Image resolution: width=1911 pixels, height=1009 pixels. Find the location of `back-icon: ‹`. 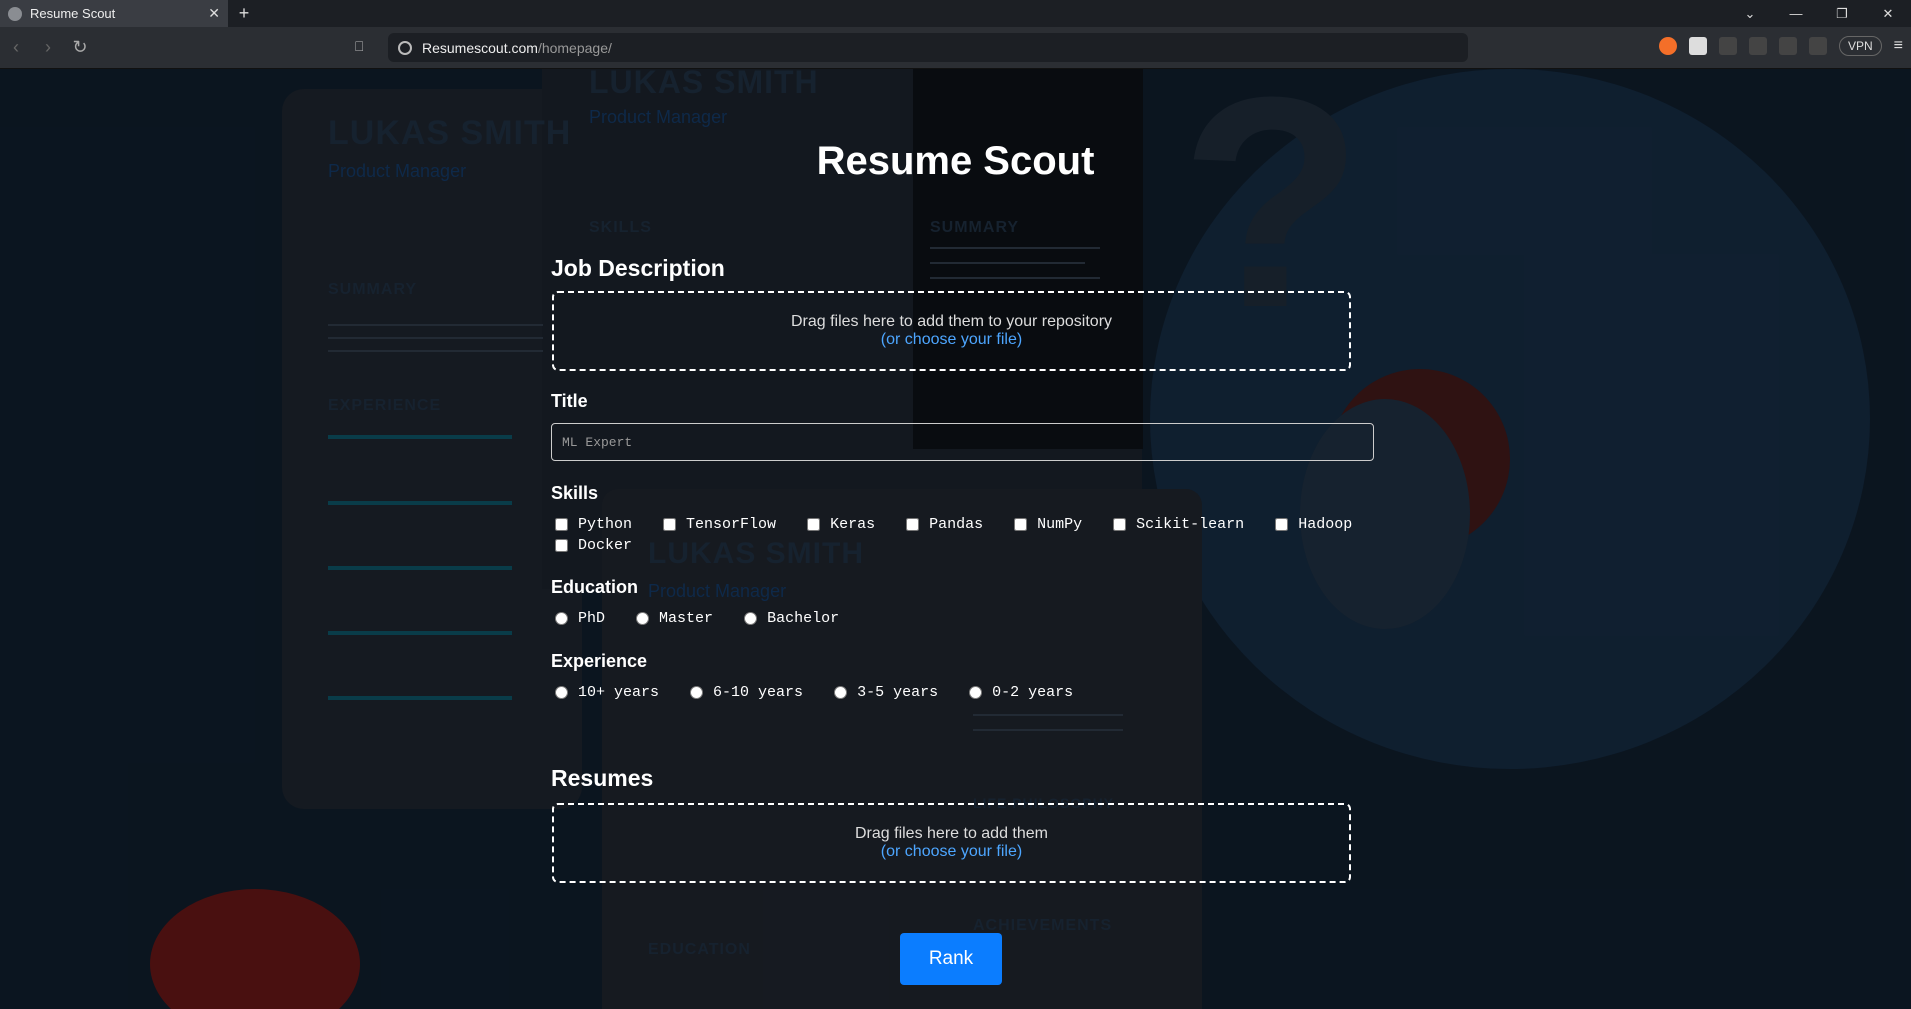

back-icon: ‹ is located at coordinates (16, 48).